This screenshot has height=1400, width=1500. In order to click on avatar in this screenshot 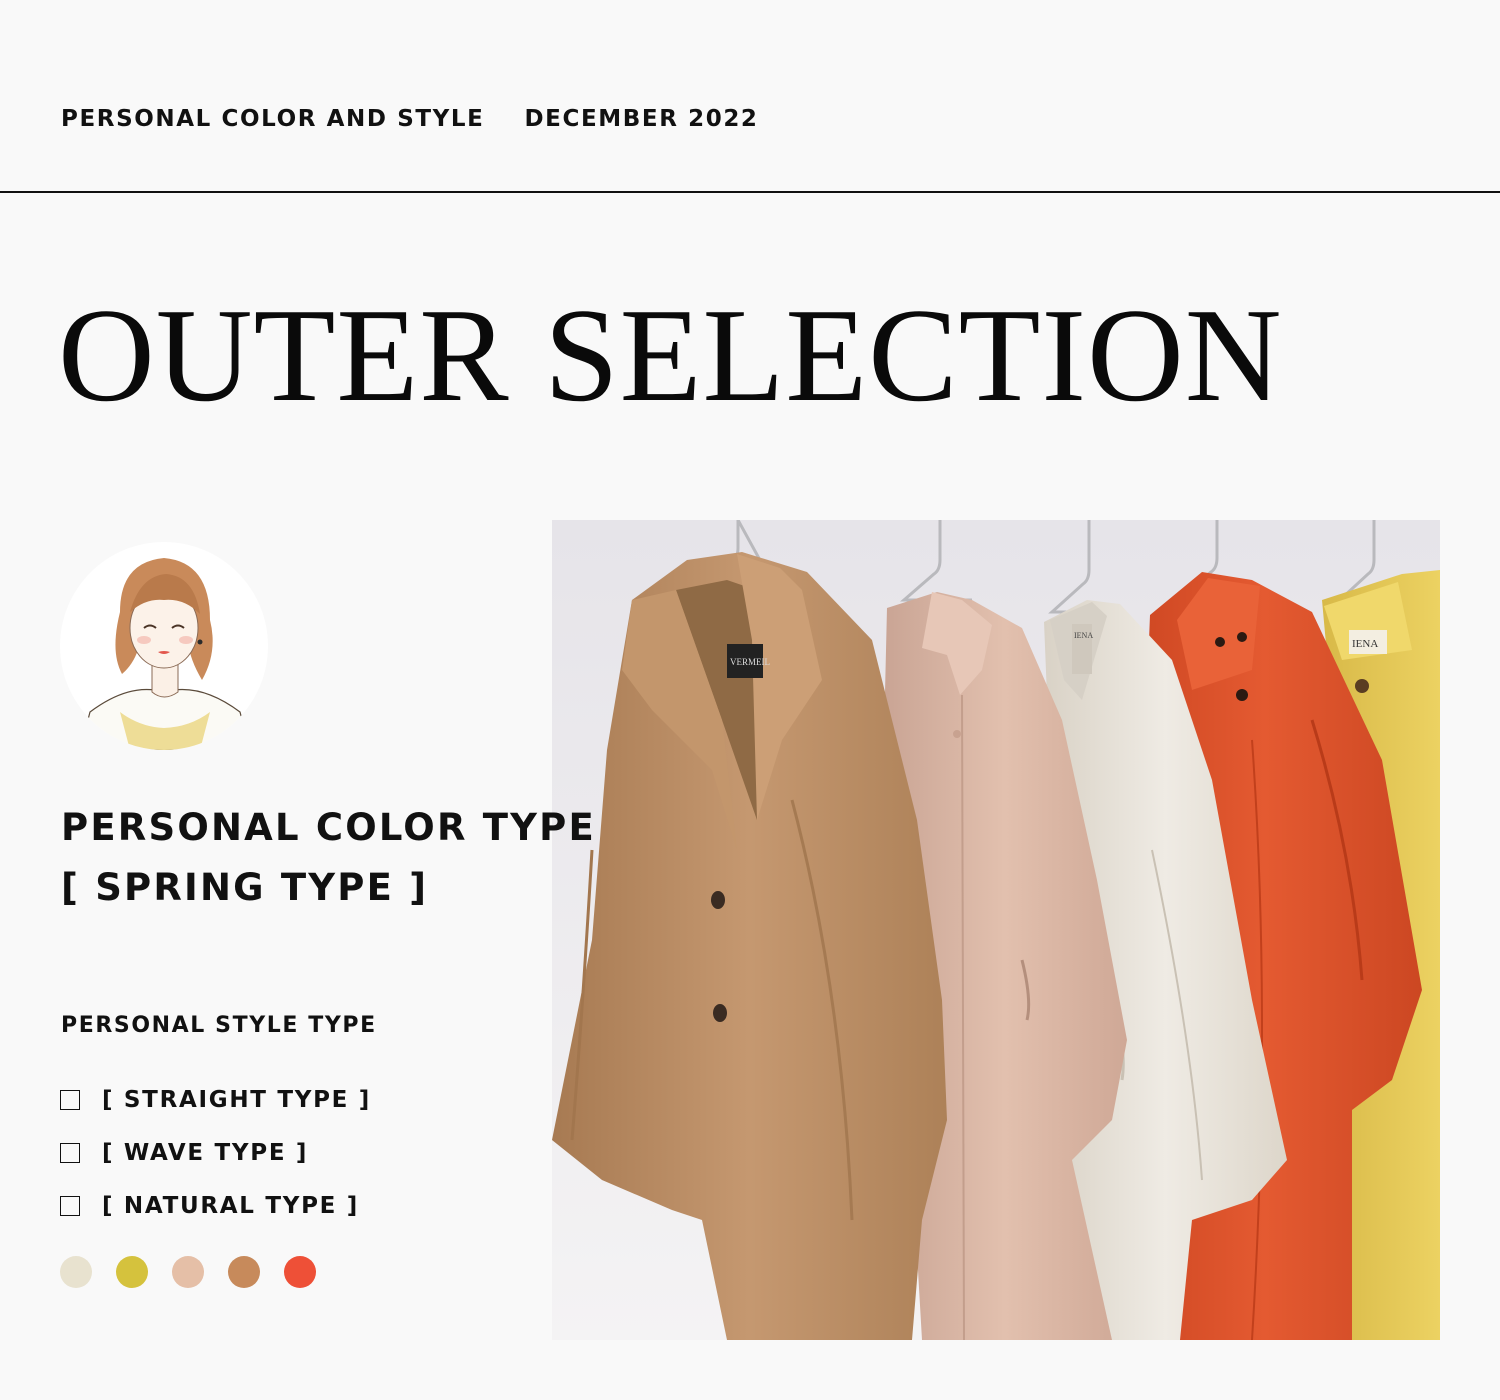, I will do `click(164, 646)`.